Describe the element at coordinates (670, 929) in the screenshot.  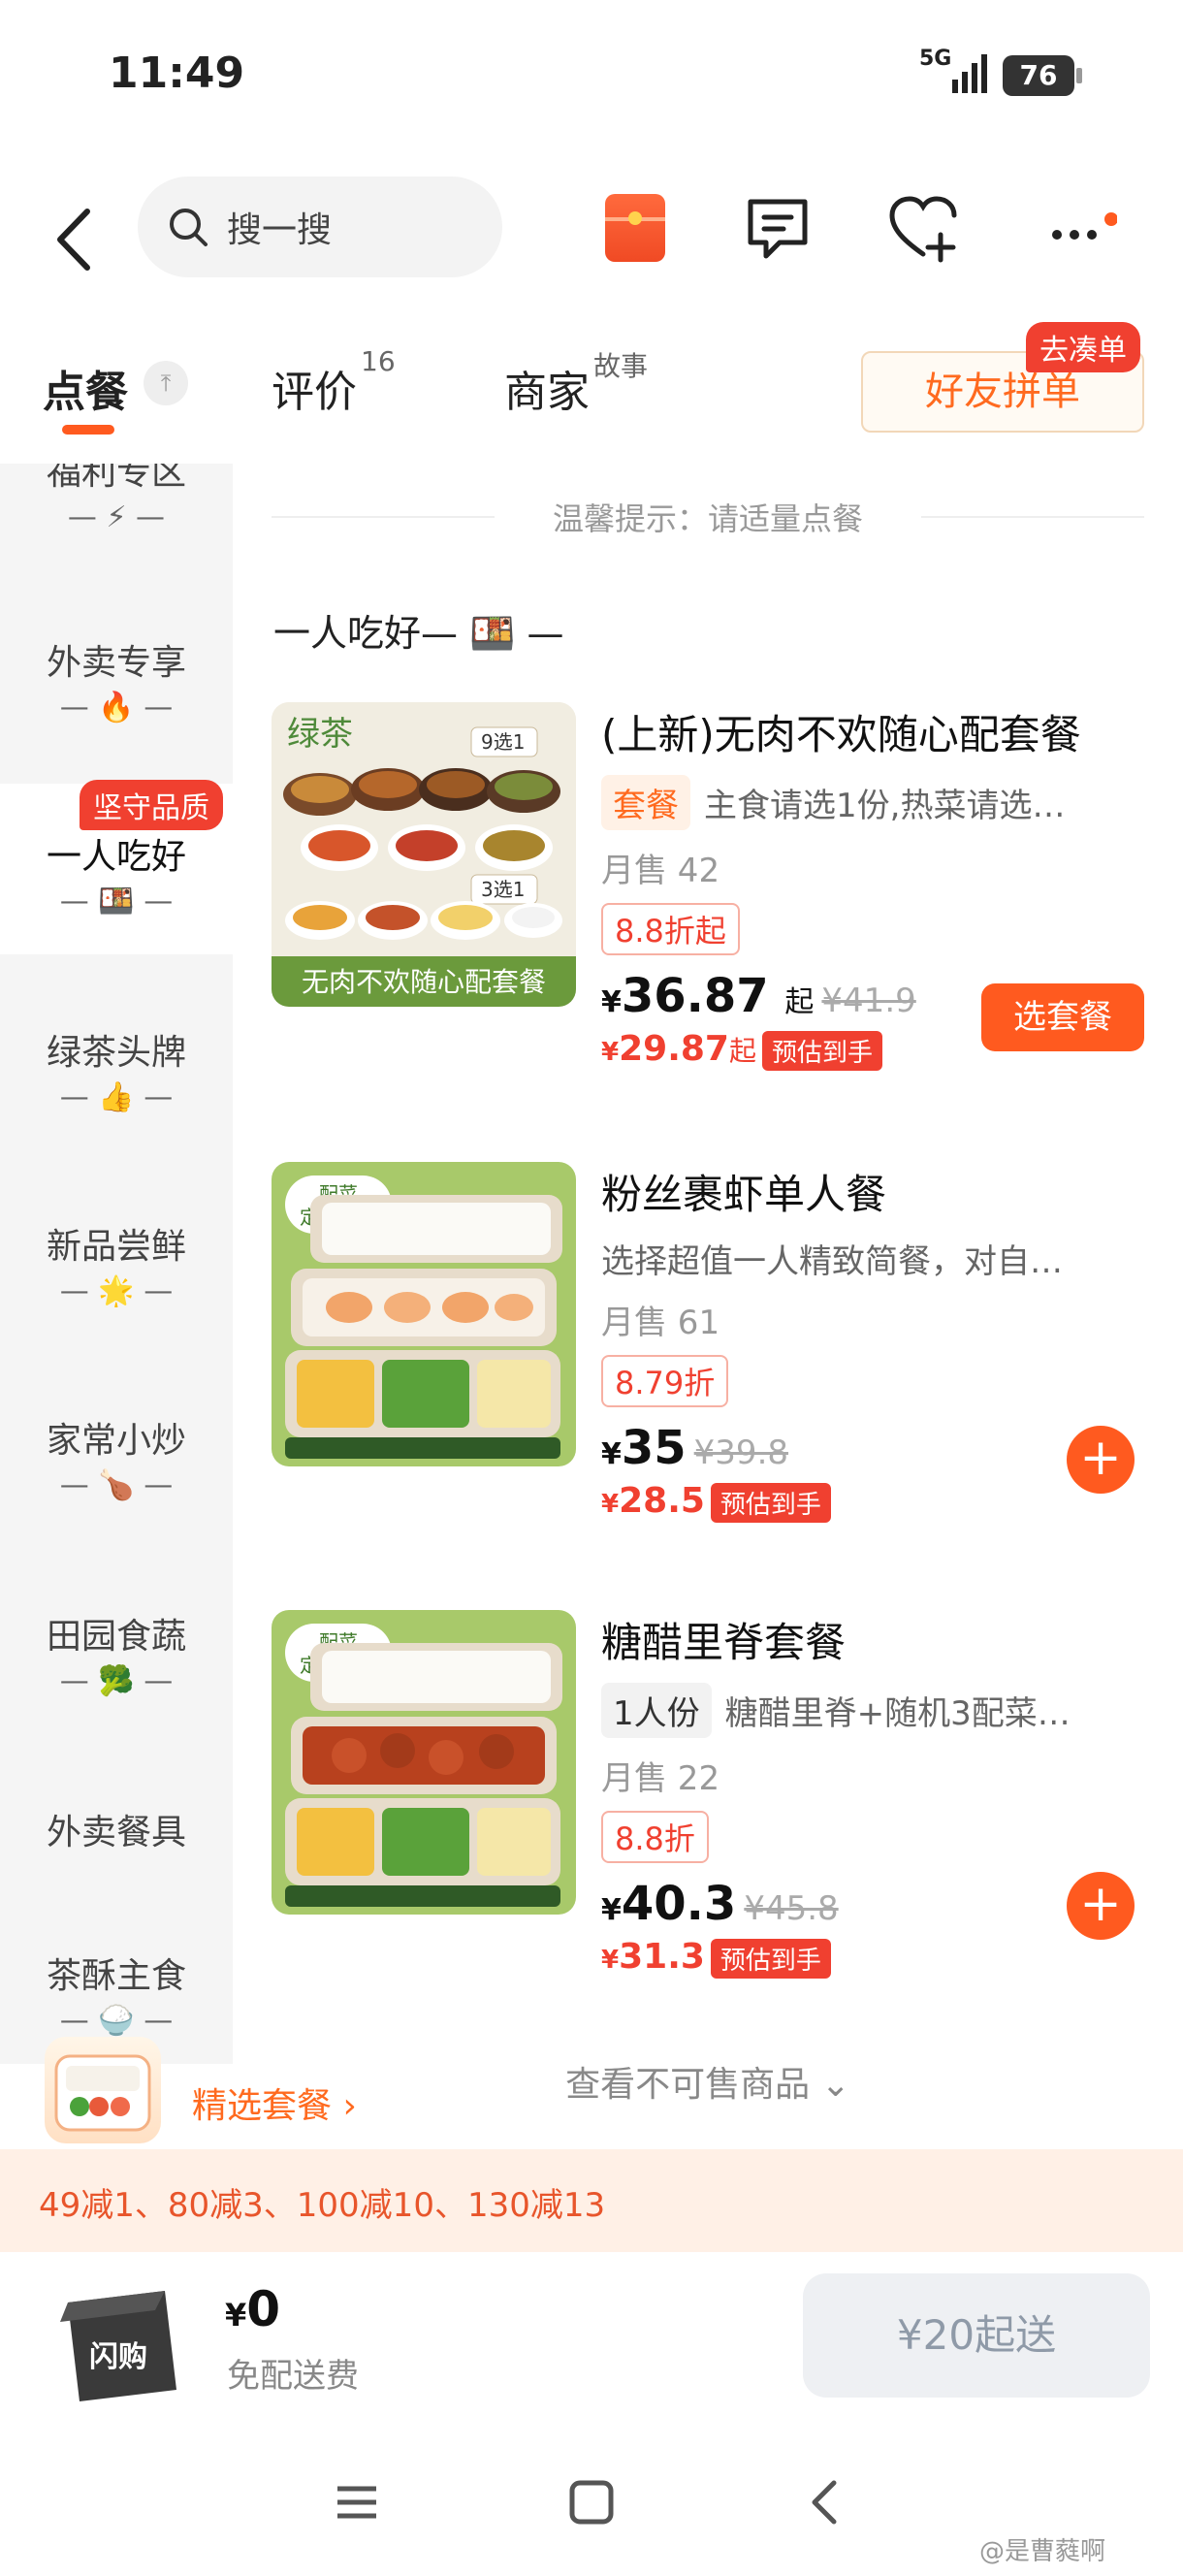
I see `discount-badge: 8.8折起` at that location.